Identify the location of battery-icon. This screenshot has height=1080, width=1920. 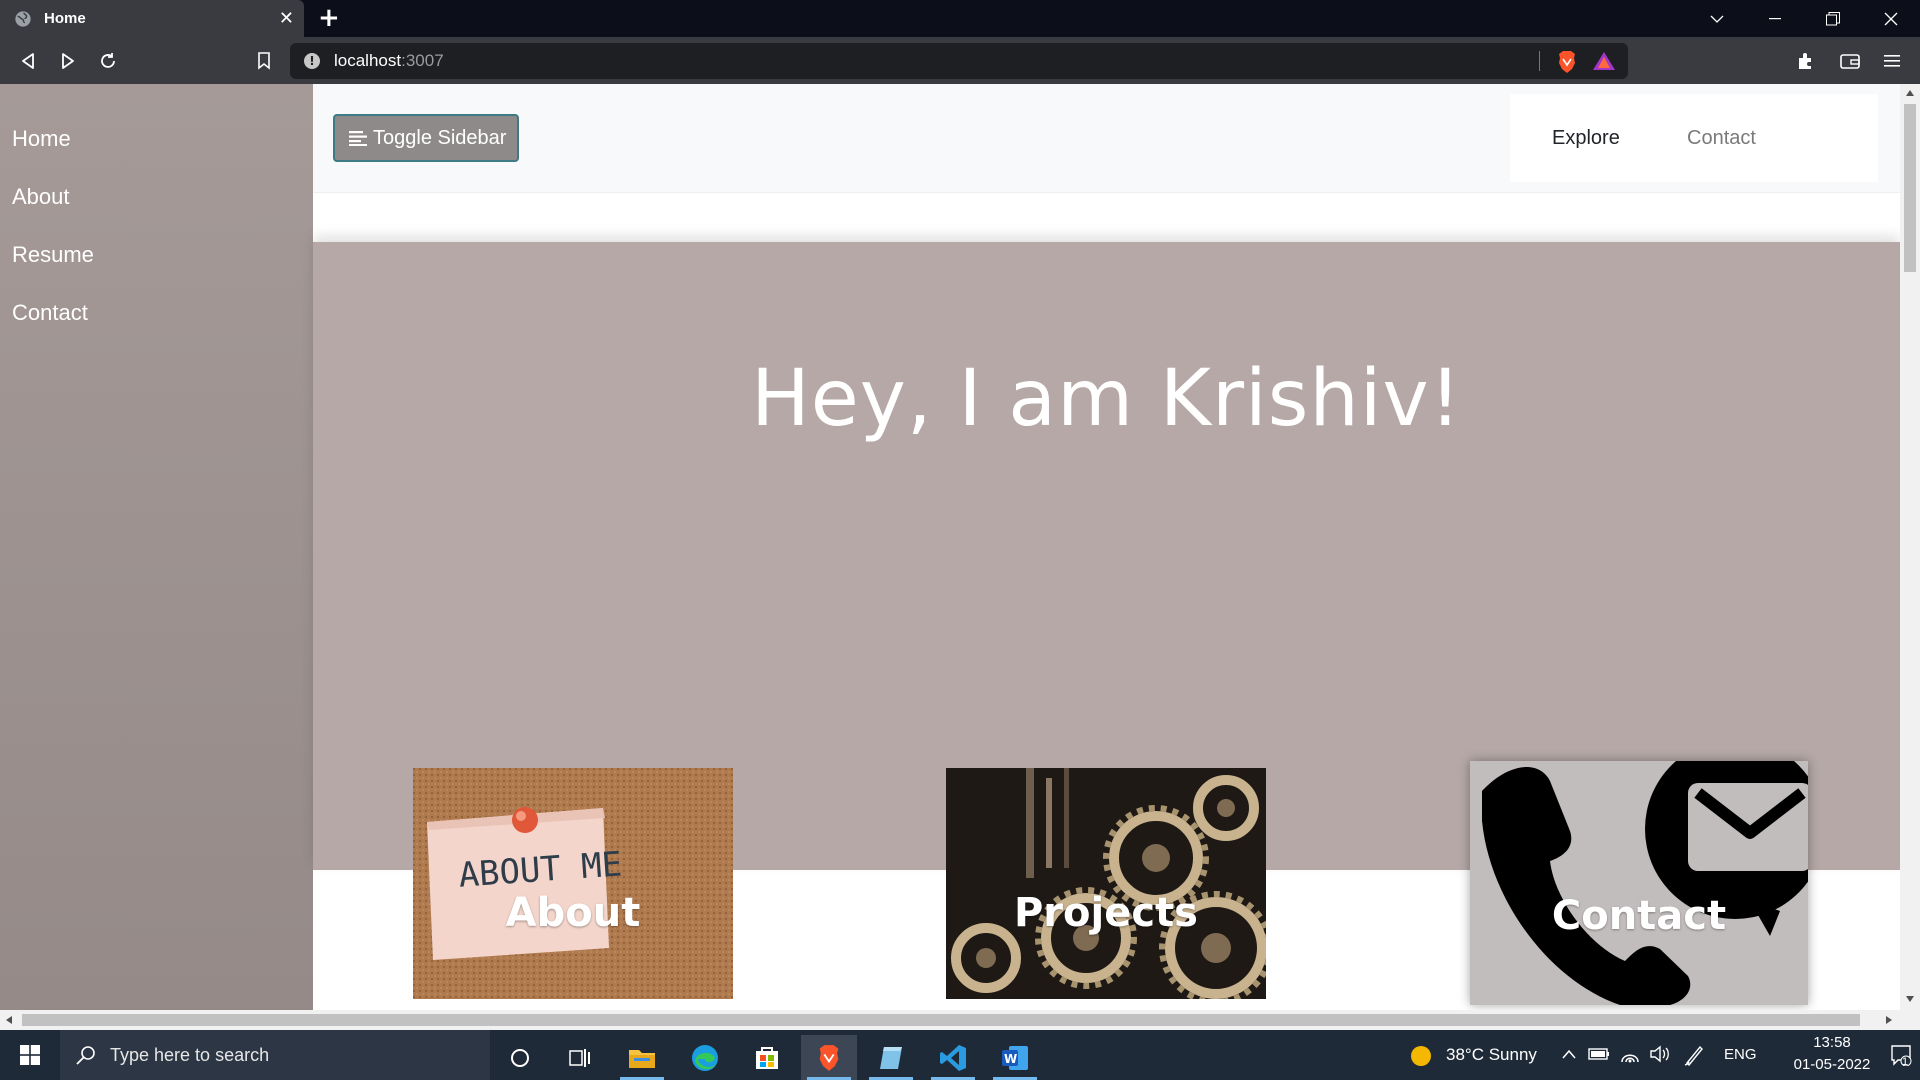
(1599, 1054).